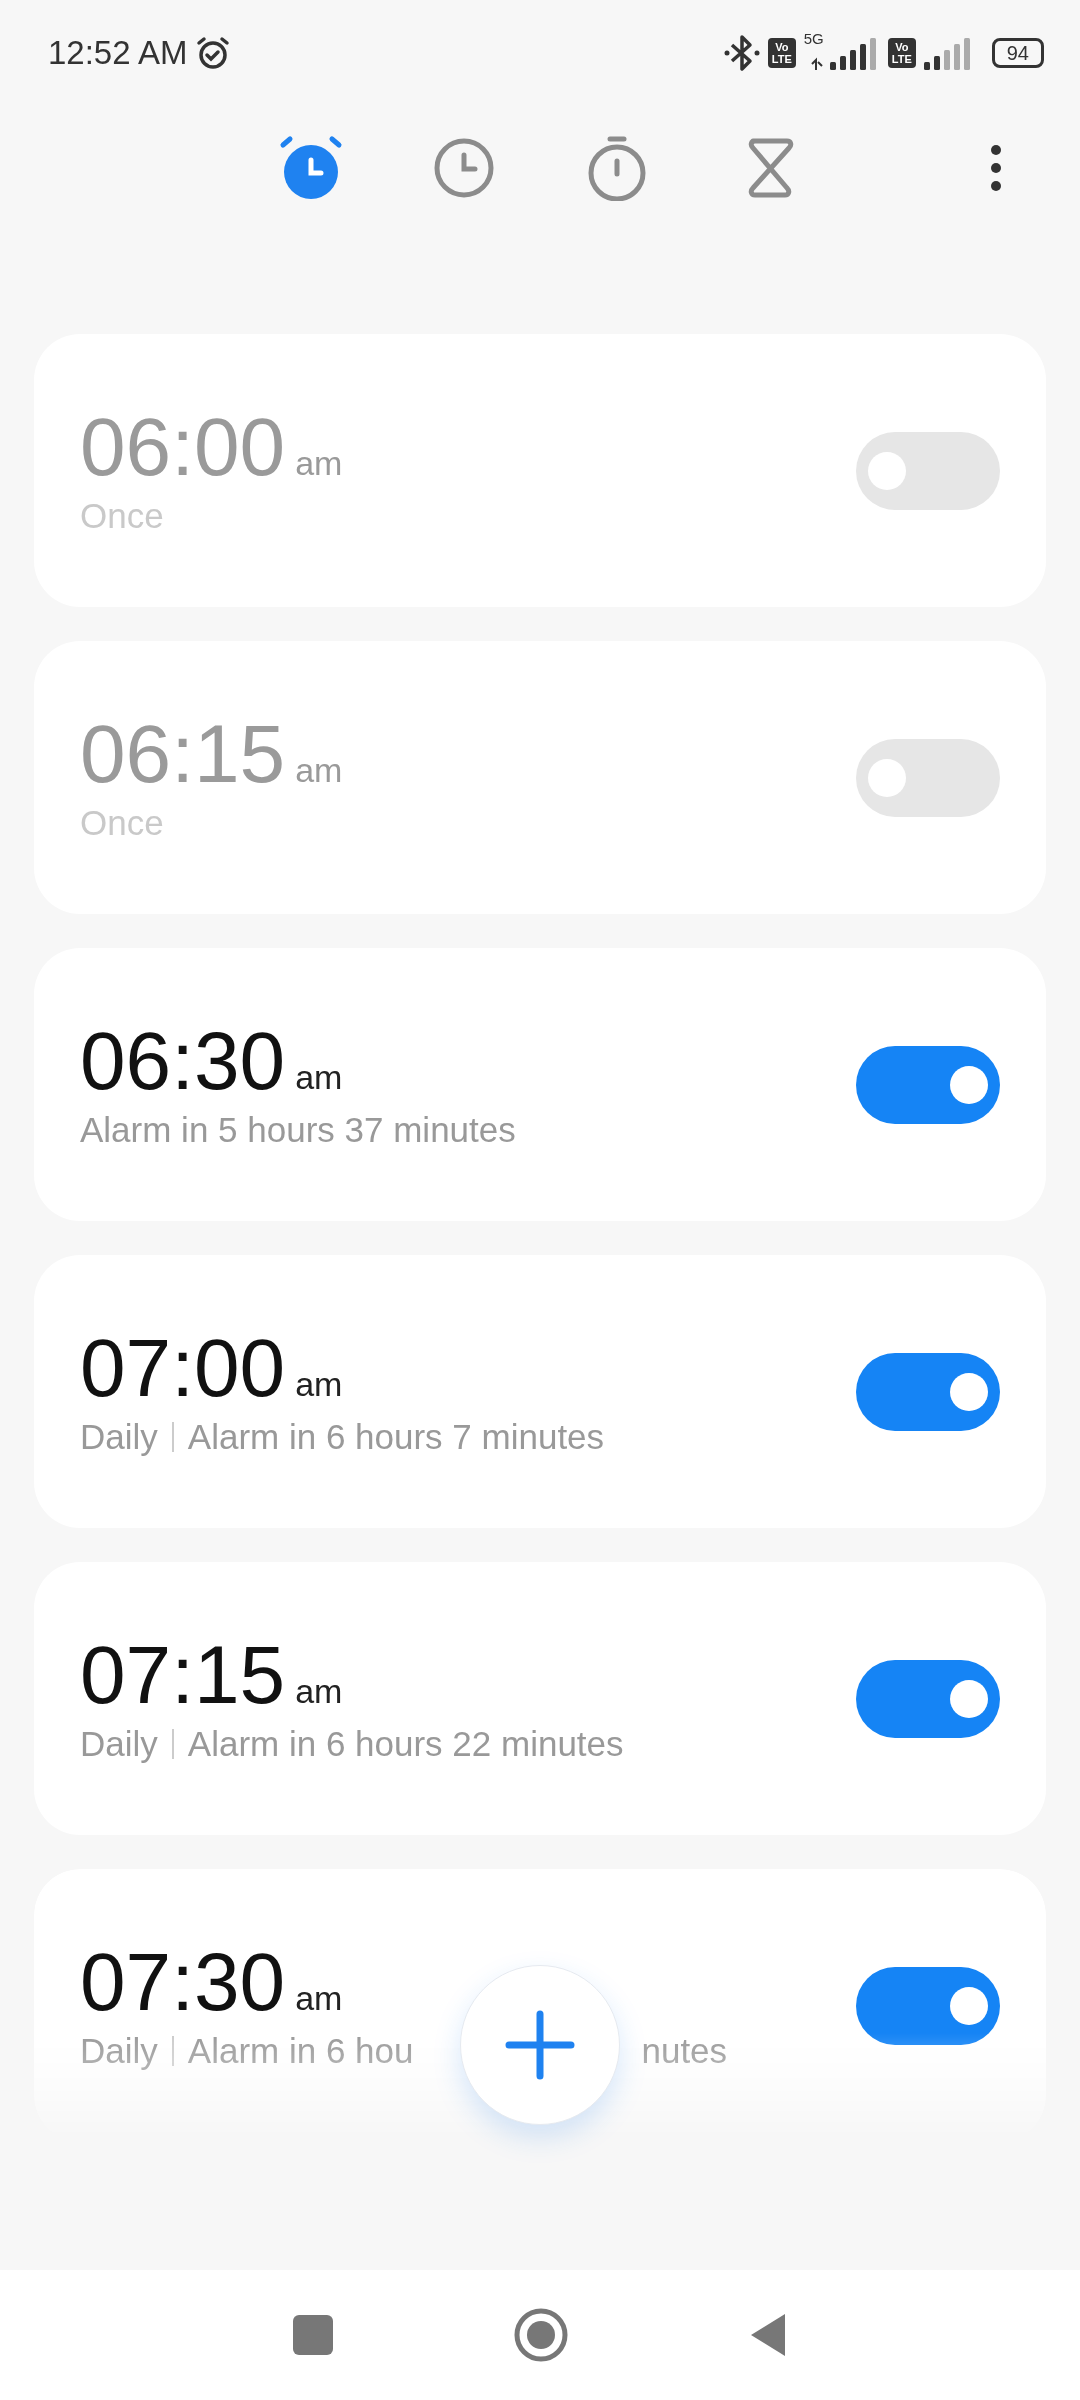 The image size is (1080, 2400). What do you see at coordinates (617, 168) in the screenshot?
I see `stopwatch-icon` at bounding box center [617, 168].